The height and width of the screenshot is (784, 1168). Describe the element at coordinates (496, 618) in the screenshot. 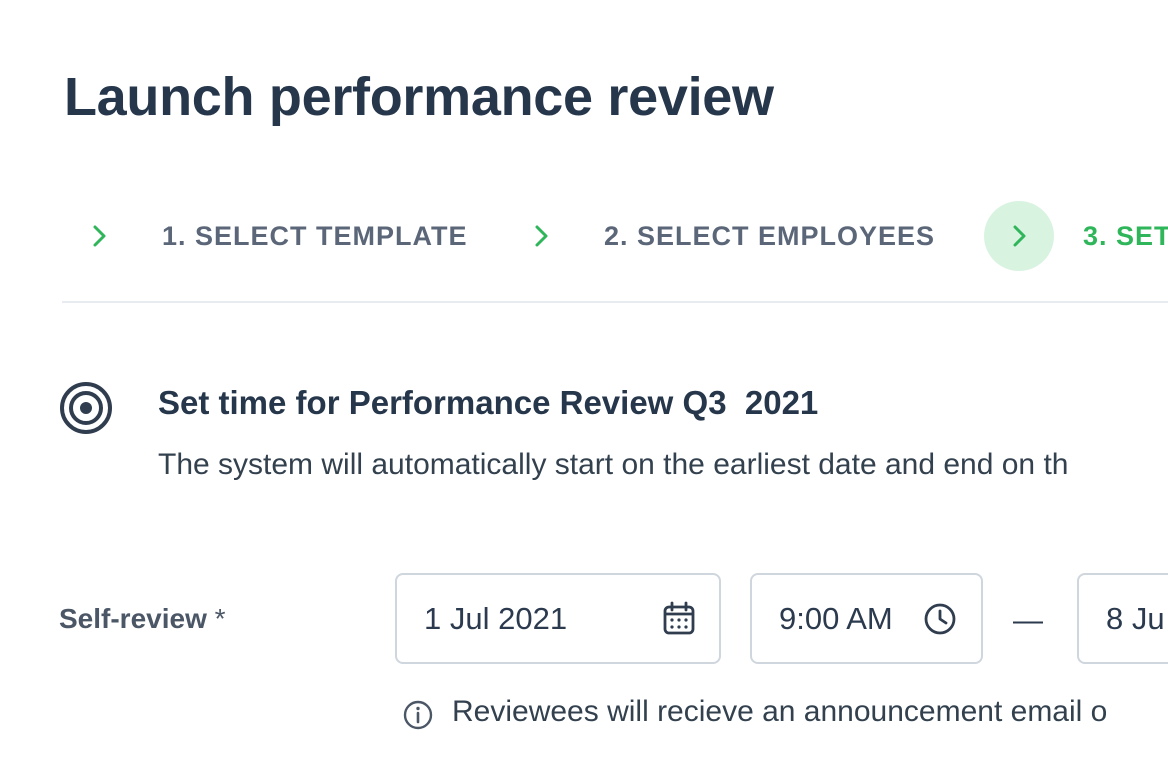

I see `start-date-value: 1 Jul 2021` at that location.